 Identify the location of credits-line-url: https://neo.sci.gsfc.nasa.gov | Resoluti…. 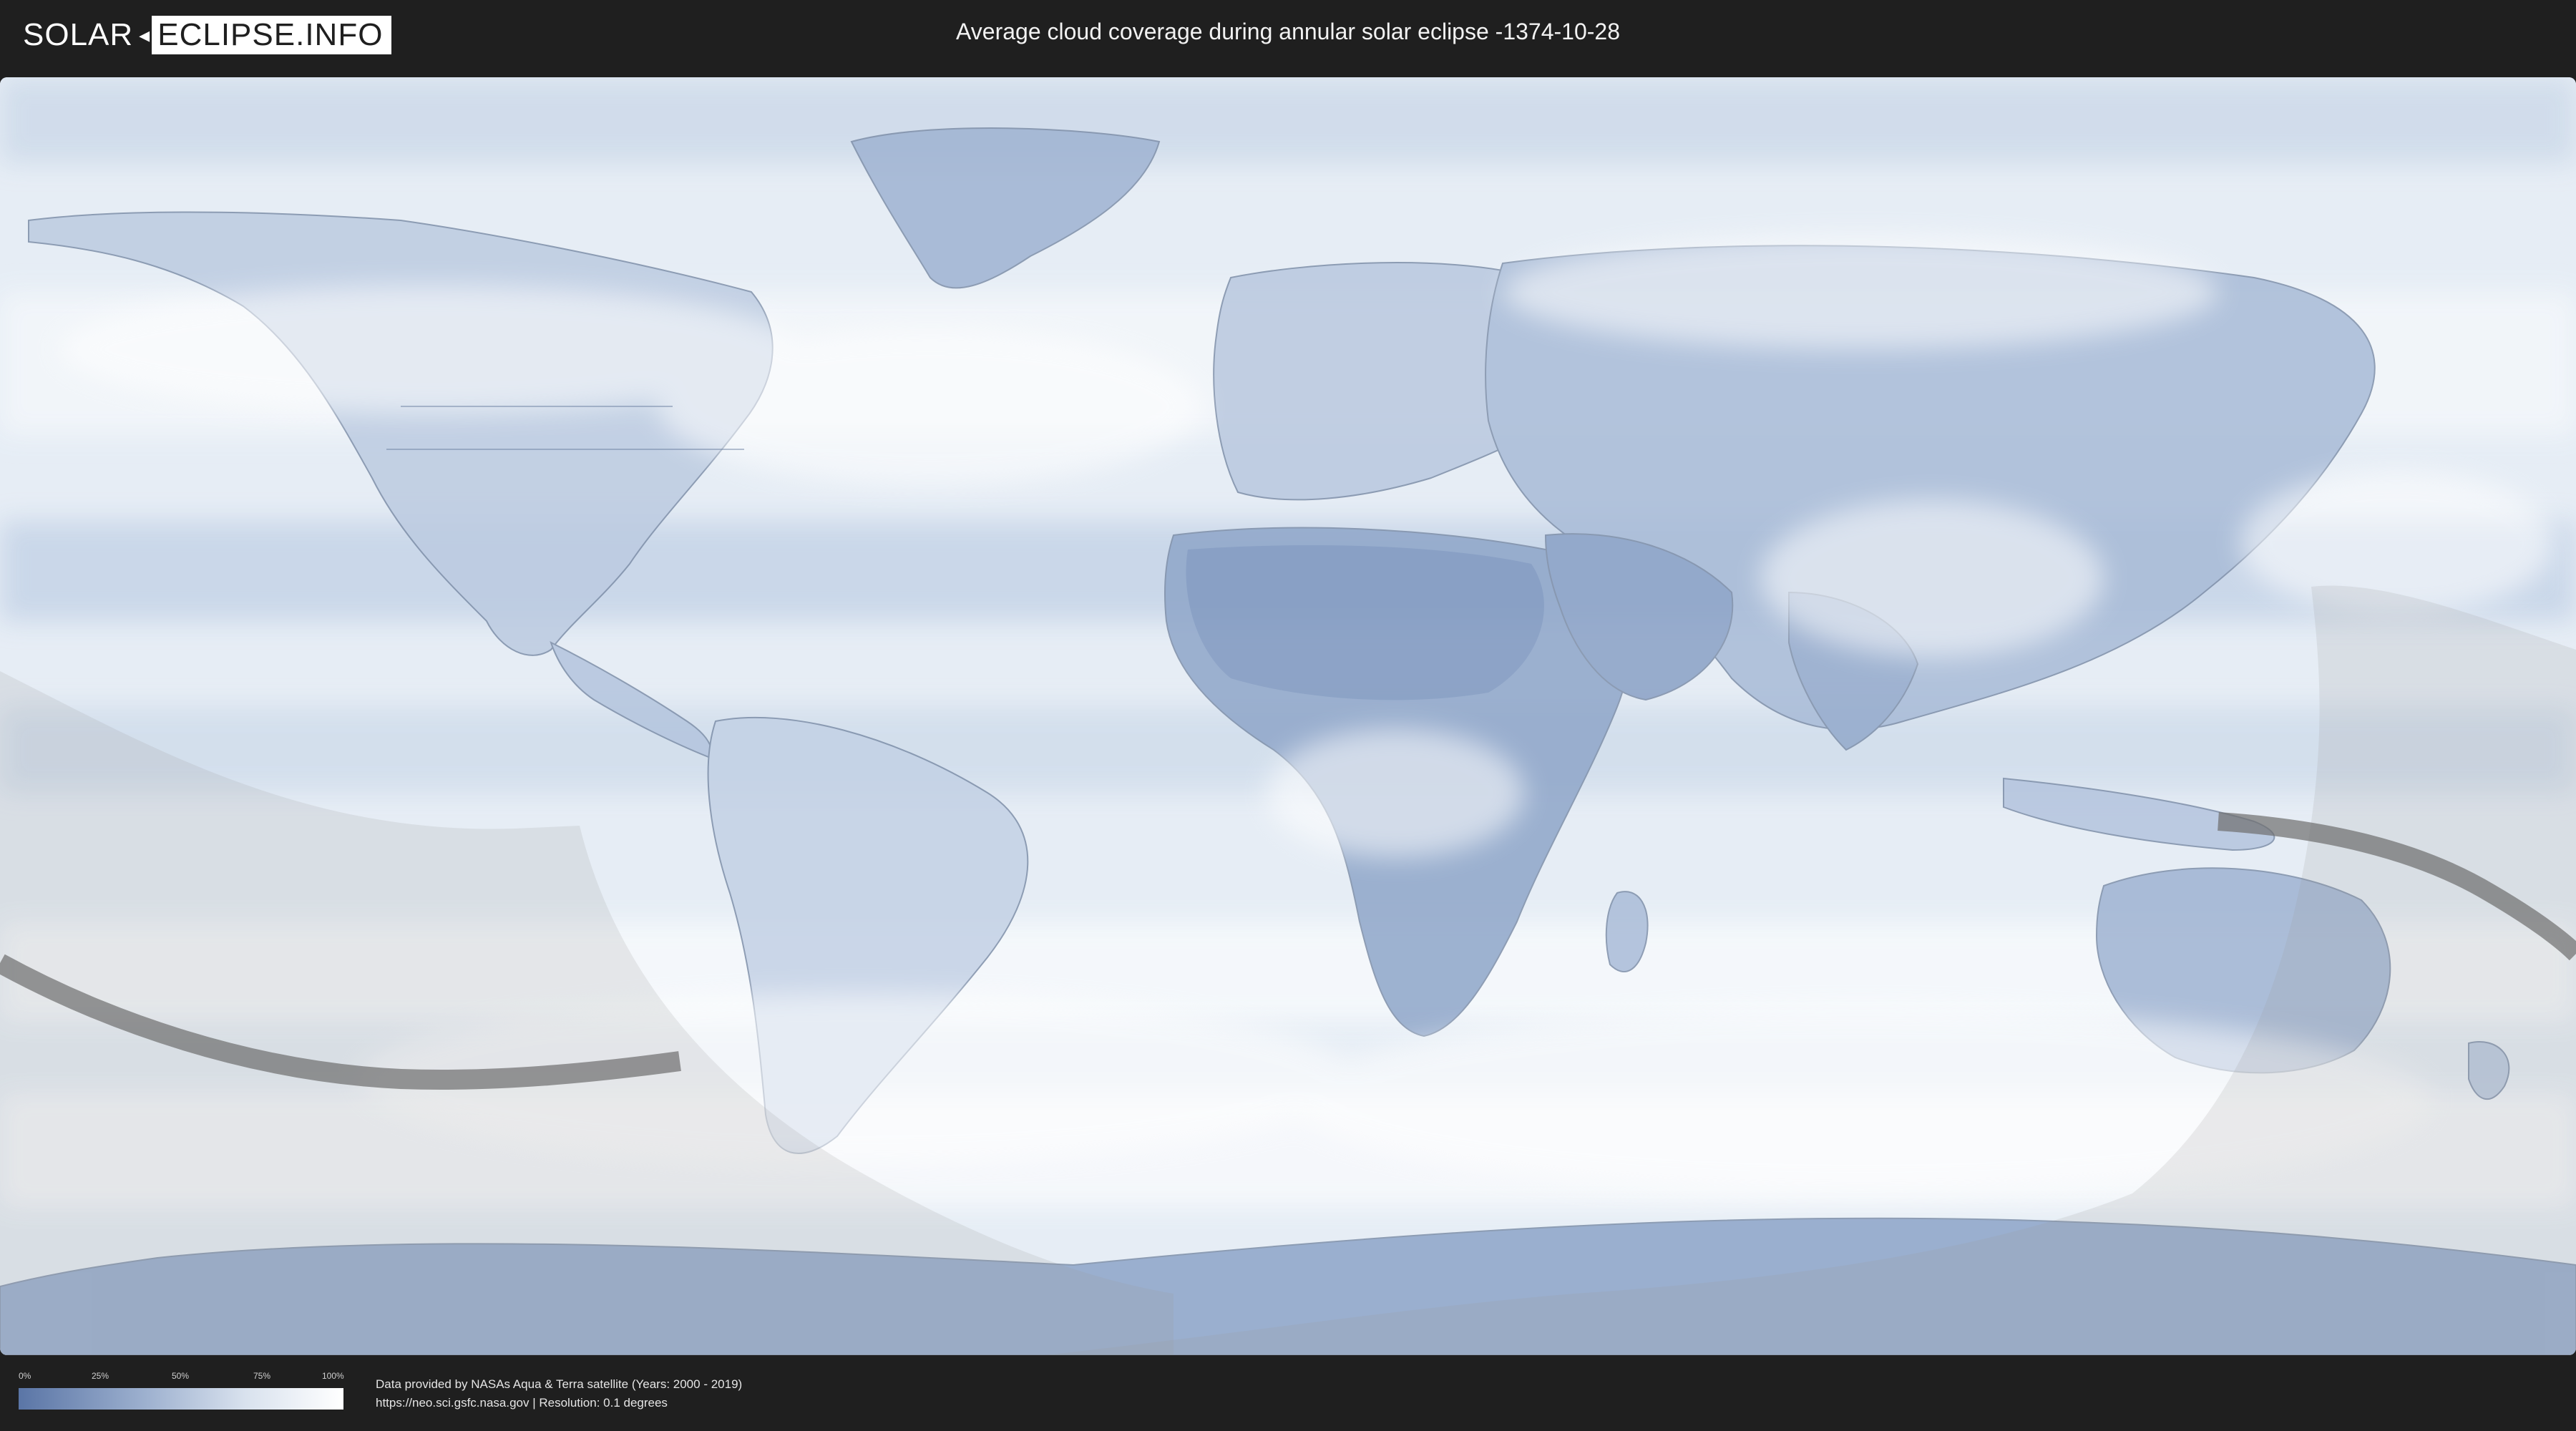
(559, 1403).